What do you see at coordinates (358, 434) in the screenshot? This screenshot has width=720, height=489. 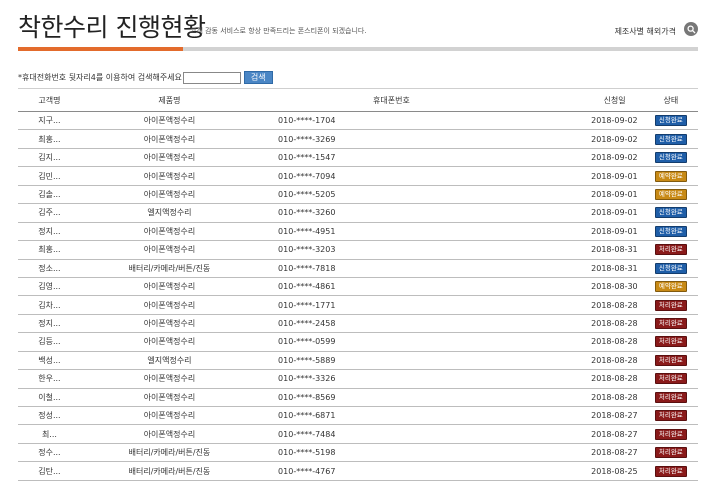 I see `table-row: 최... 아이폰액정수리 010-****-7484 2018-08-27 처리완료` at bounding box center [358, 434].